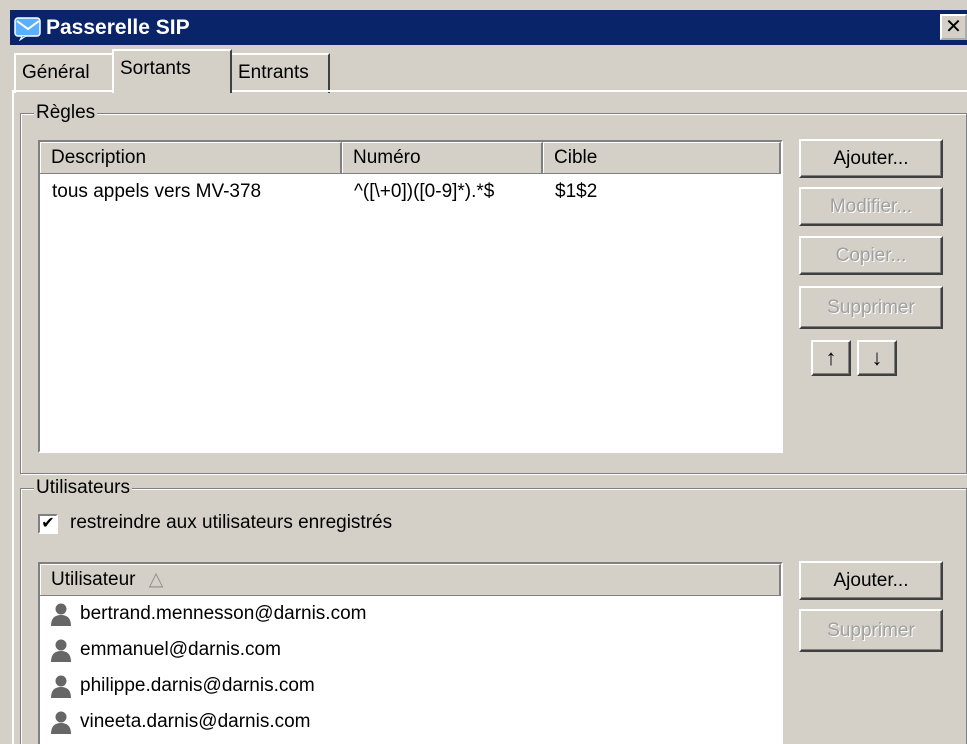  I want to click on rule-cible: $1$2, so click(576, 191).